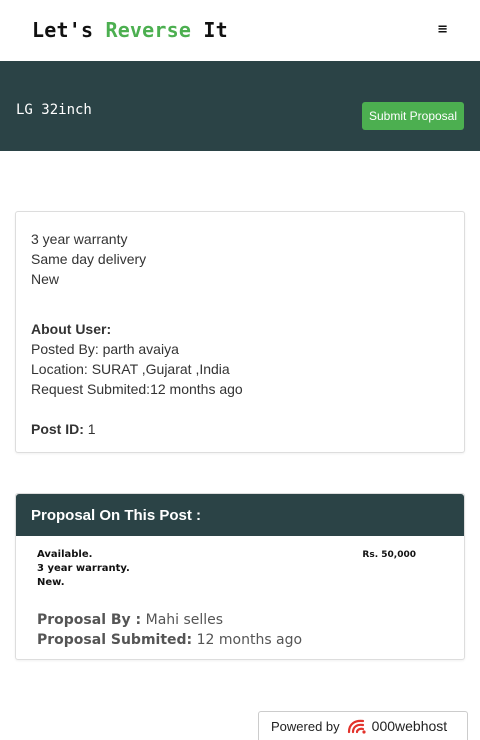 This screenshot has height=740, width=480. I want to click on proposal-description-line: New., so click(51, 582).